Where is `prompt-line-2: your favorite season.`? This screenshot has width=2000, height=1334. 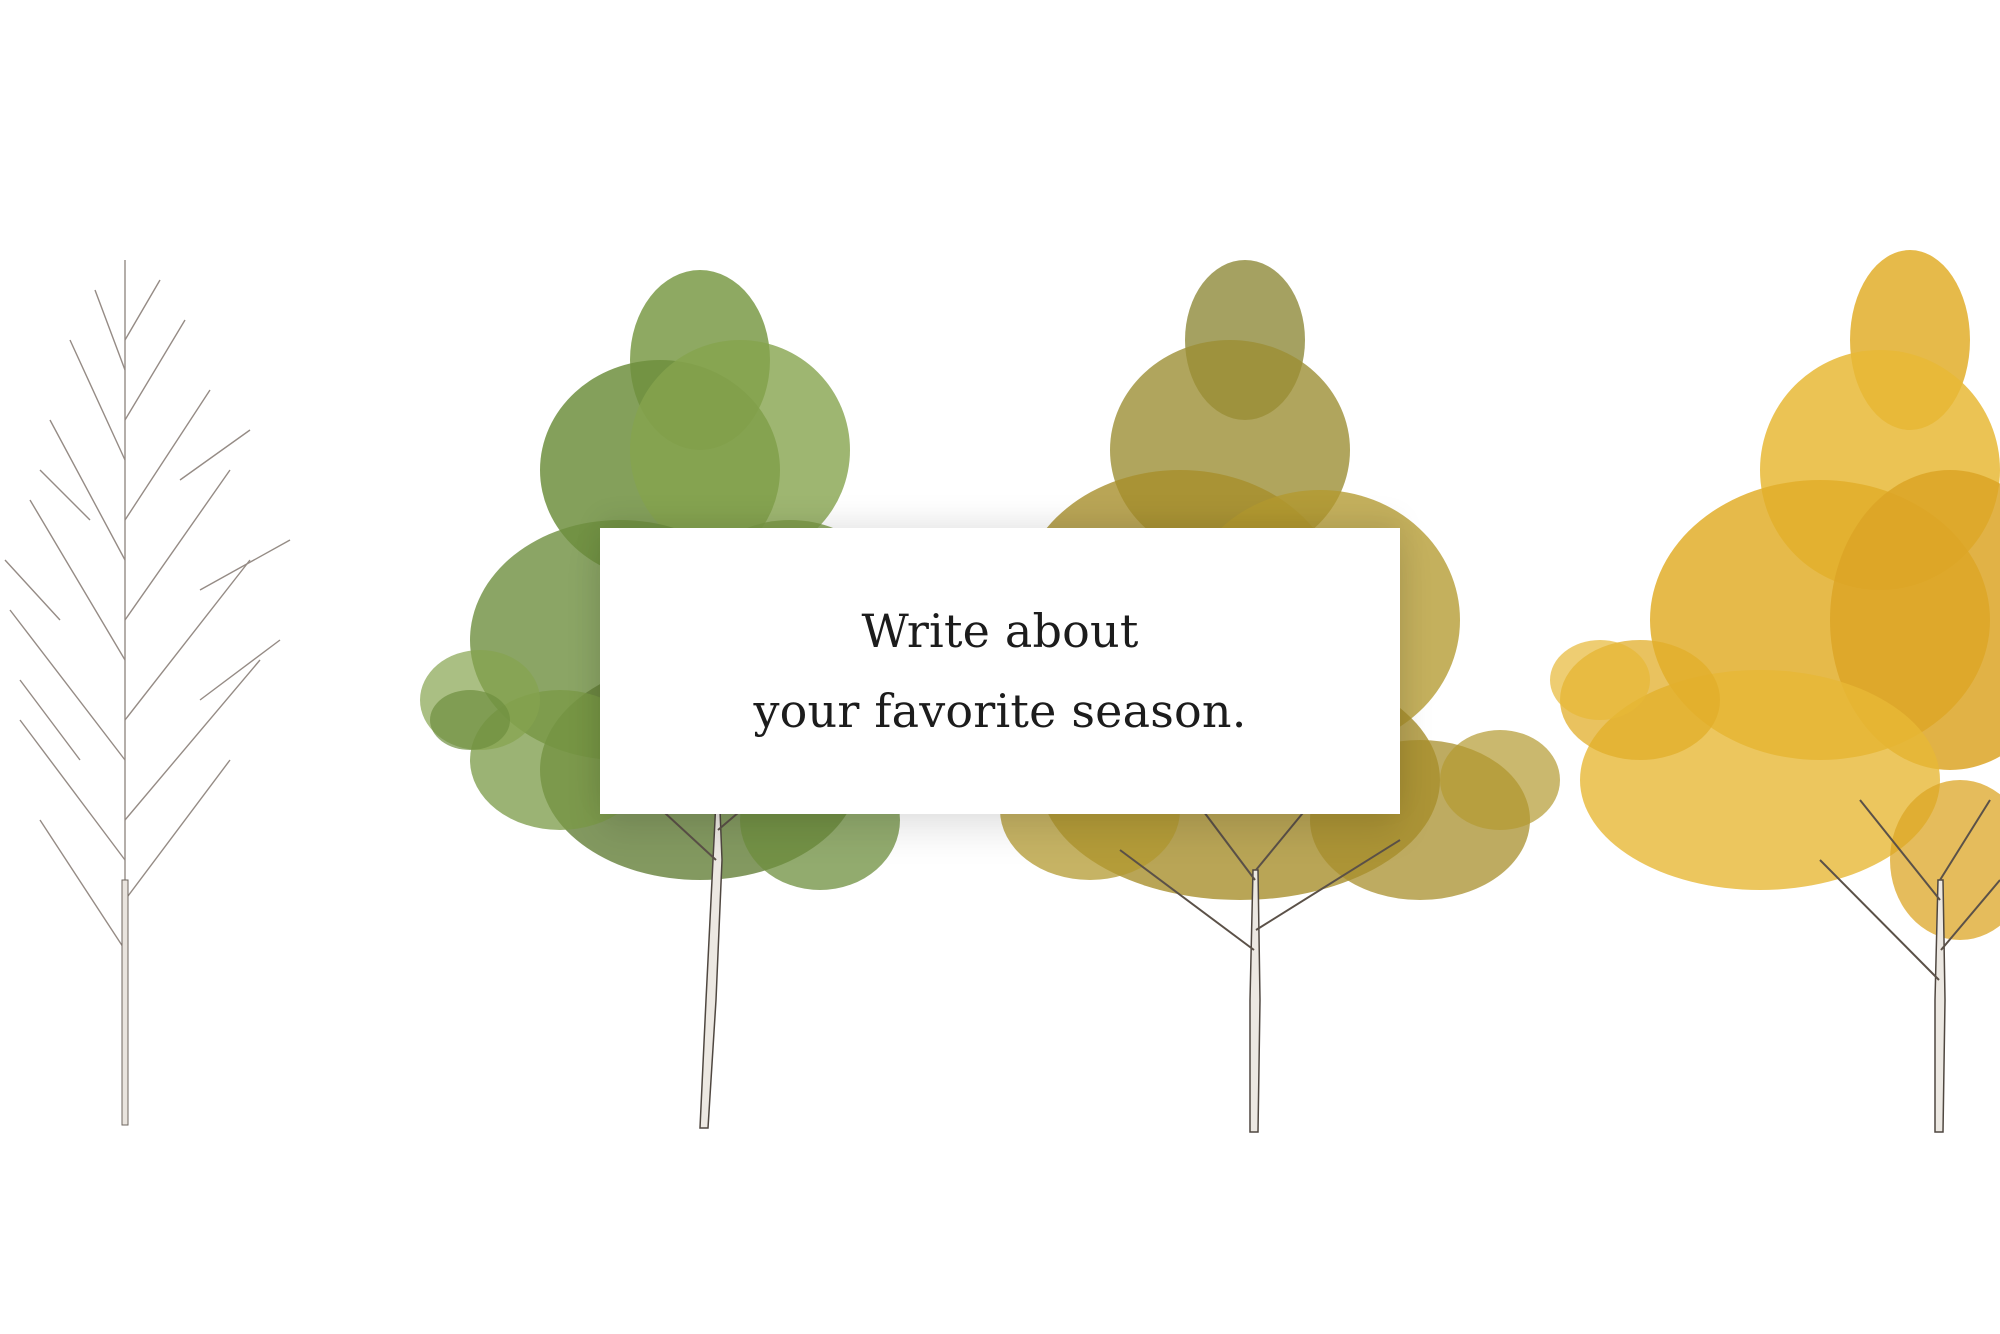 prompt-line-2: your favorite season. is located at coordinates (1000, 711).